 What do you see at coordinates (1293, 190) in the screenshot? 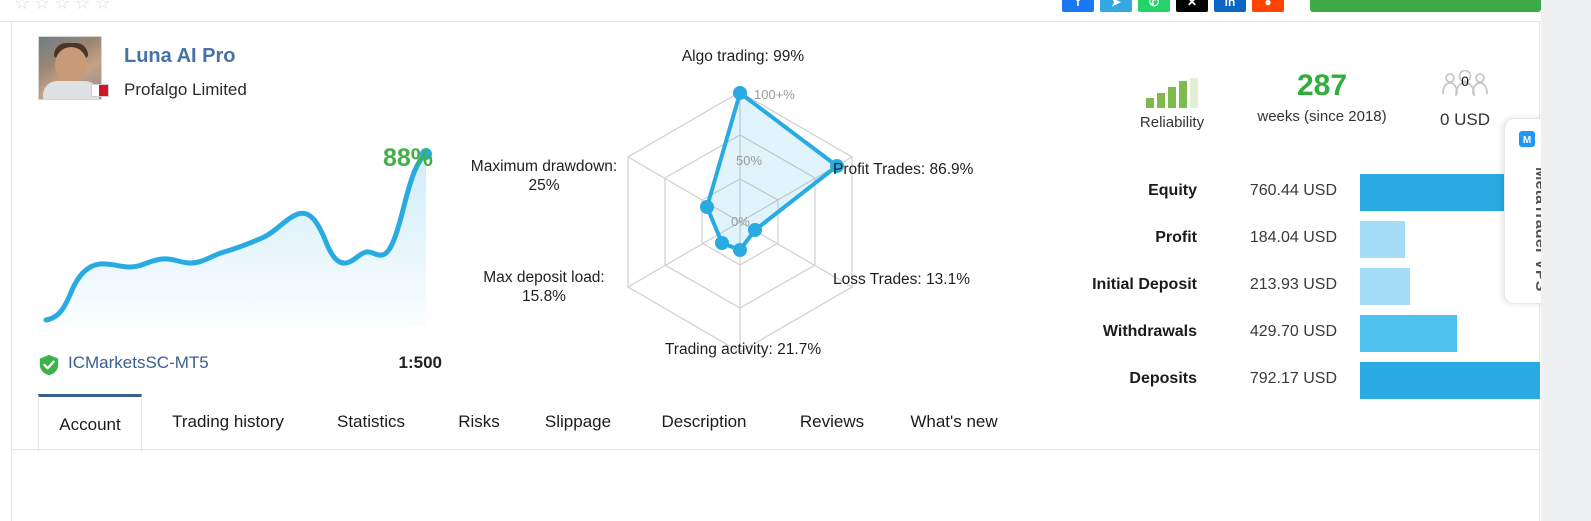
I see `stat-value: 760.44 USD` at bounding box center [1293, 190].